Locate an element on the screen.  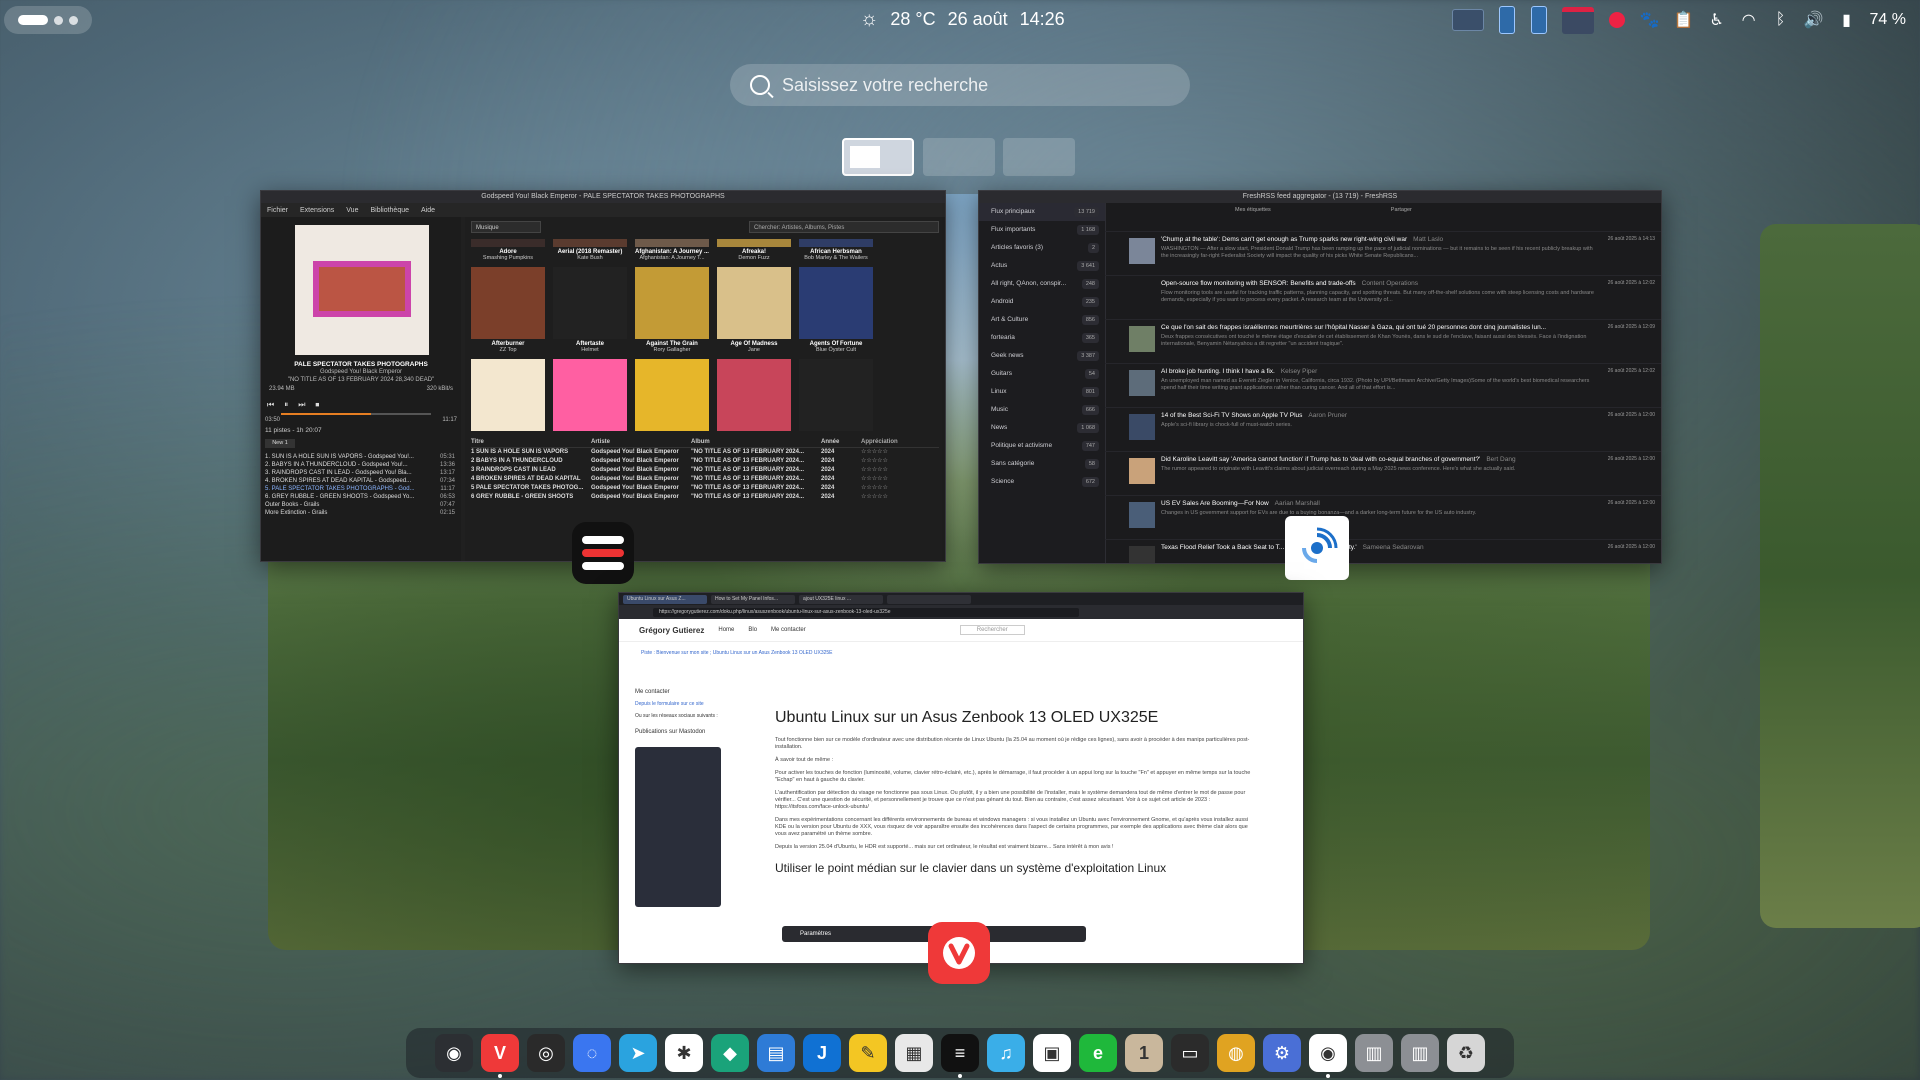
battery-icon: ▮ is located at coordinates (1847, 20).